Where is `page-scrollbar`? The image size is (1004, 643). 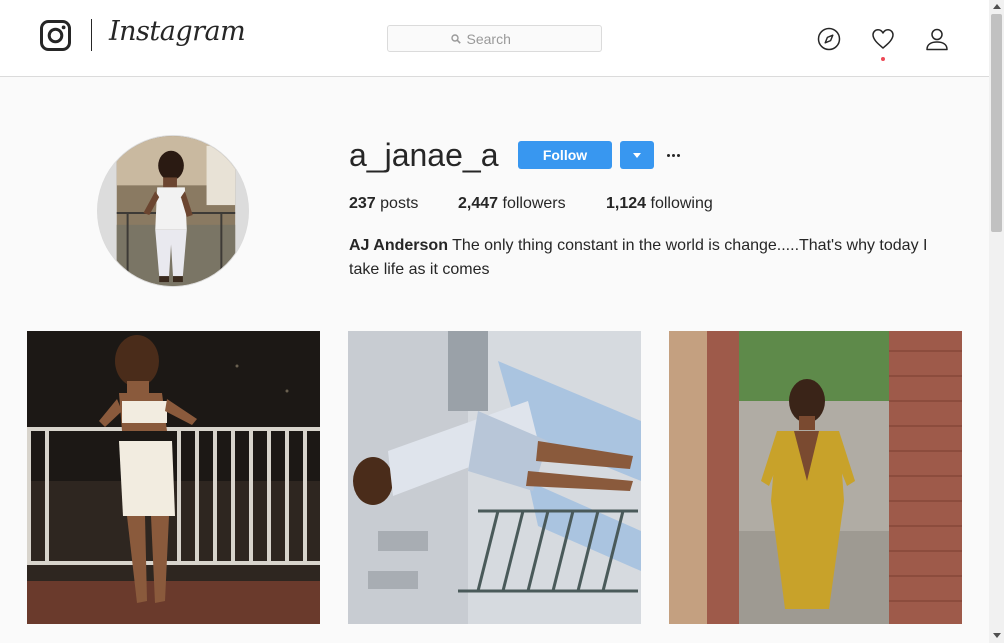 page-scrollbar is located at coordinates (996, 321).